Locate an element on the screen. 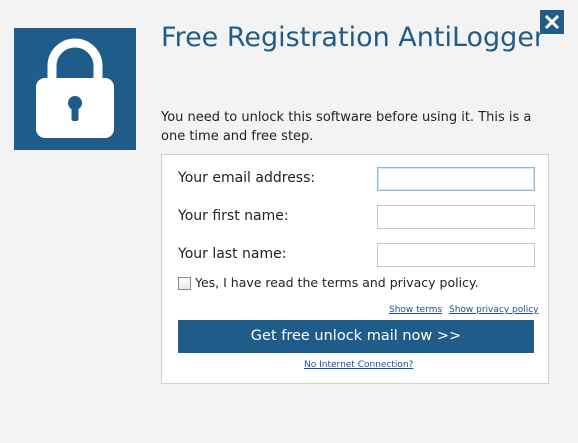  last-name-field is located at coordinates (456, 255).